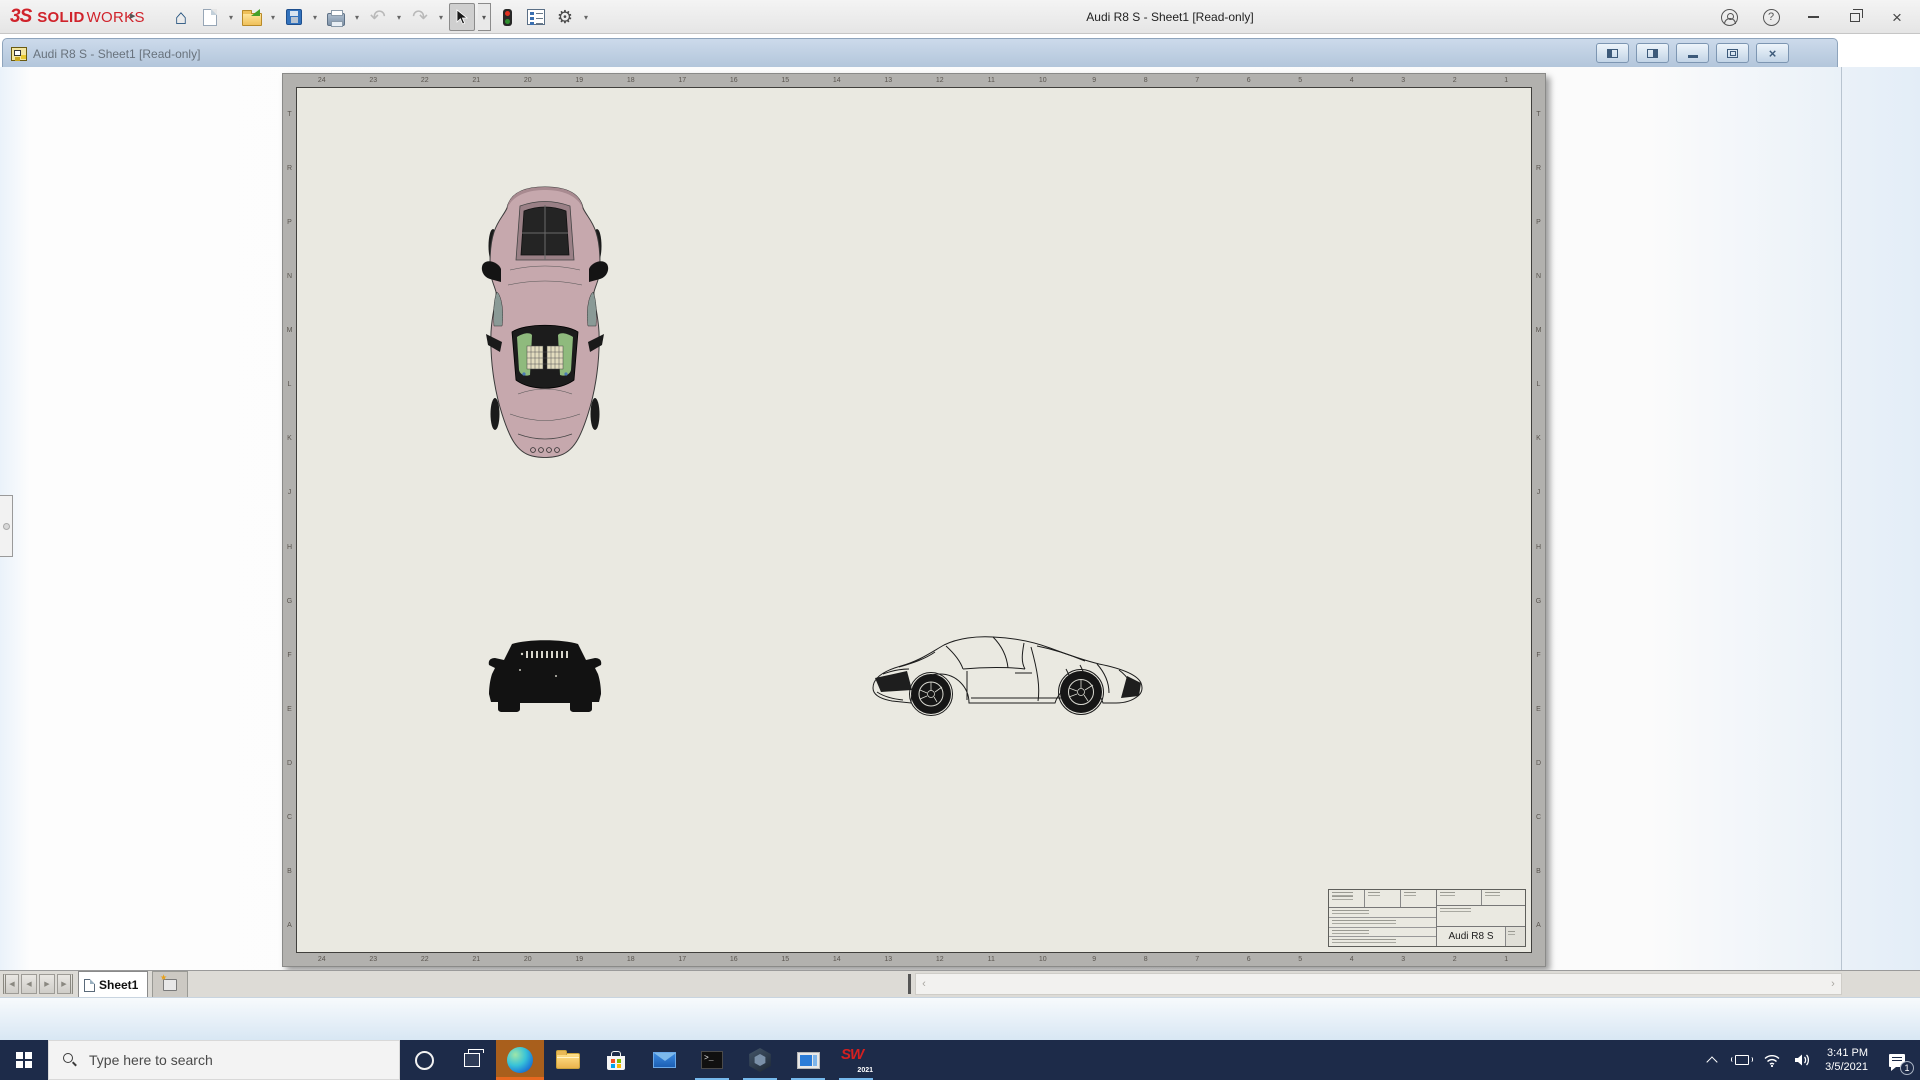 The image size is (1920, 1080). I want to click on horizontal-scrollbar: ‹ ›, so click(1378, 984).